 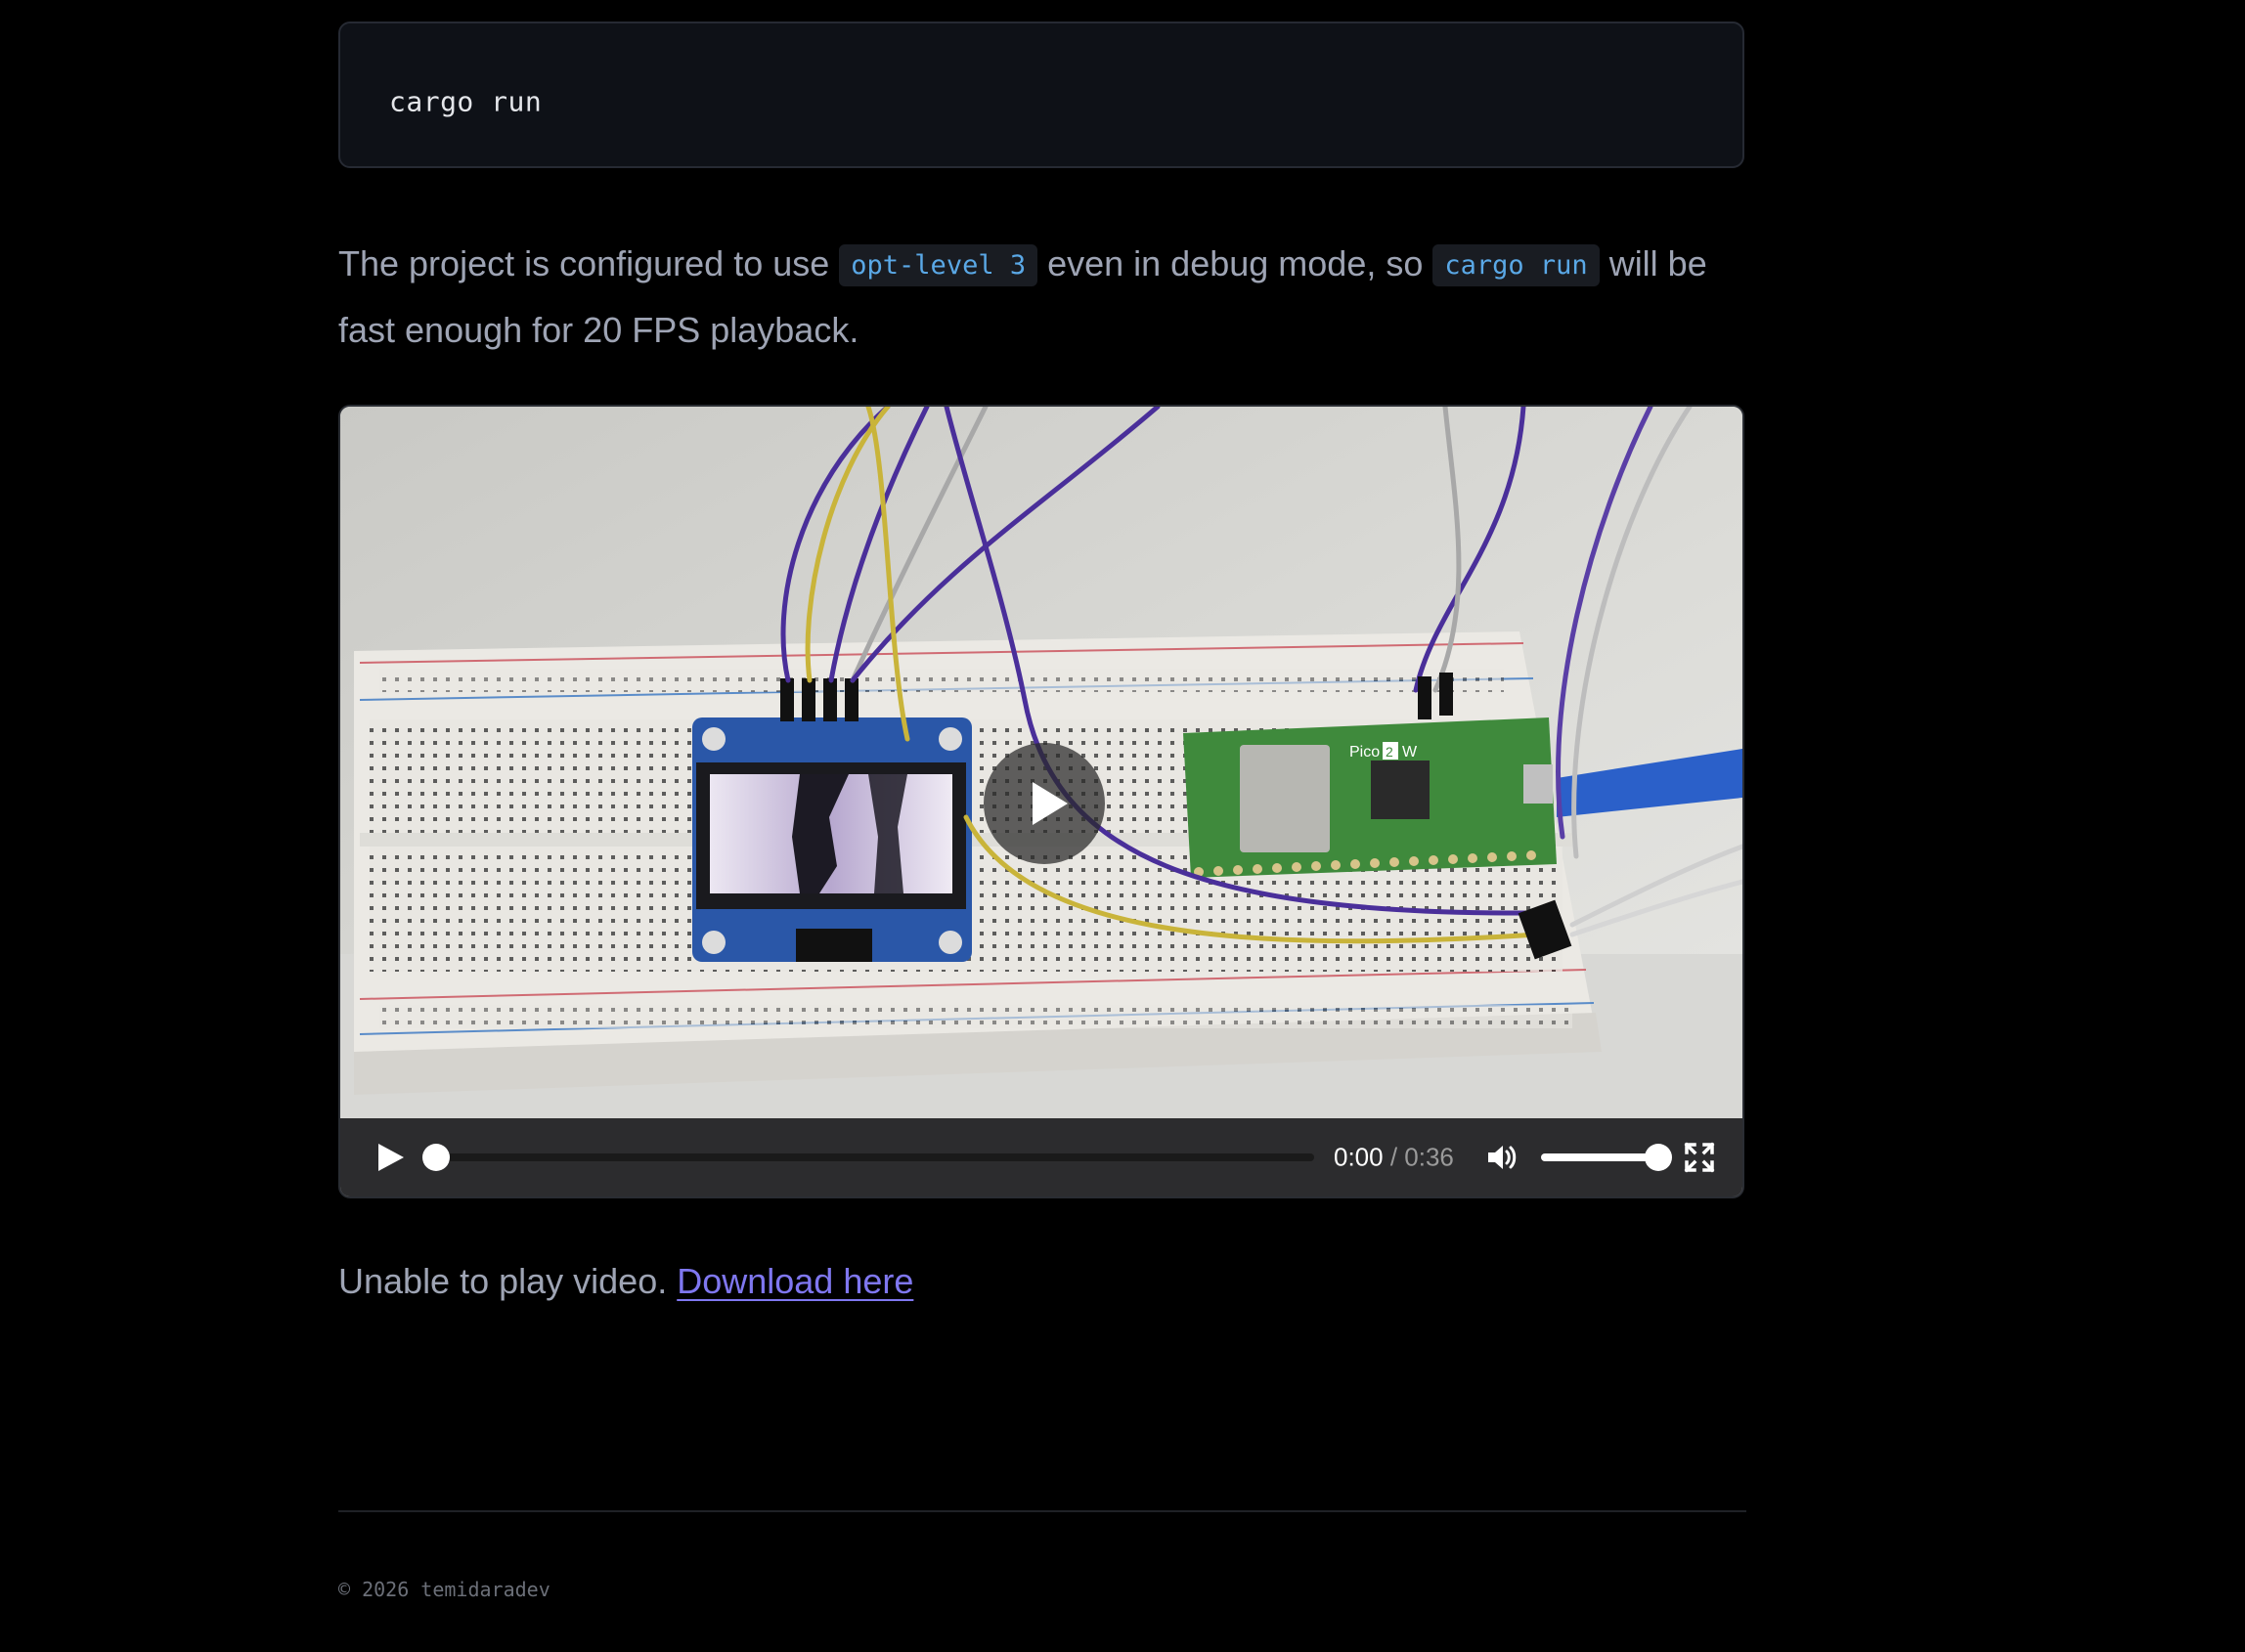 I want to click on volume-icon, so click(x=1502, y=1157).